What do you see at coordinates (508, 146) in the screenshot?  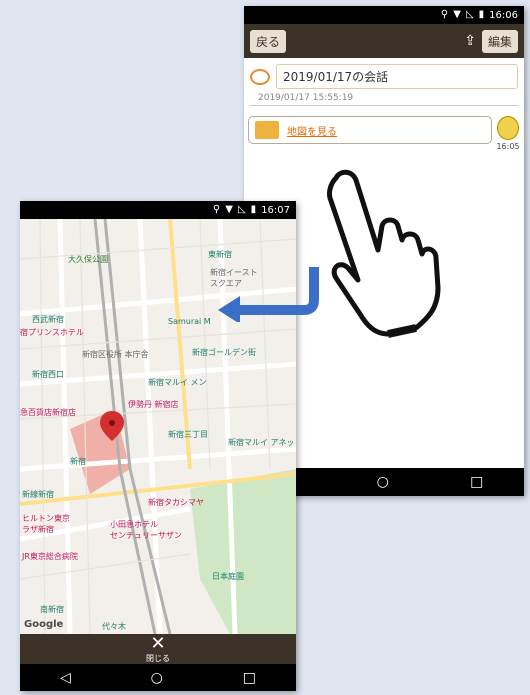 I see `message-time: 16:05` at bounding box center [508, 146].